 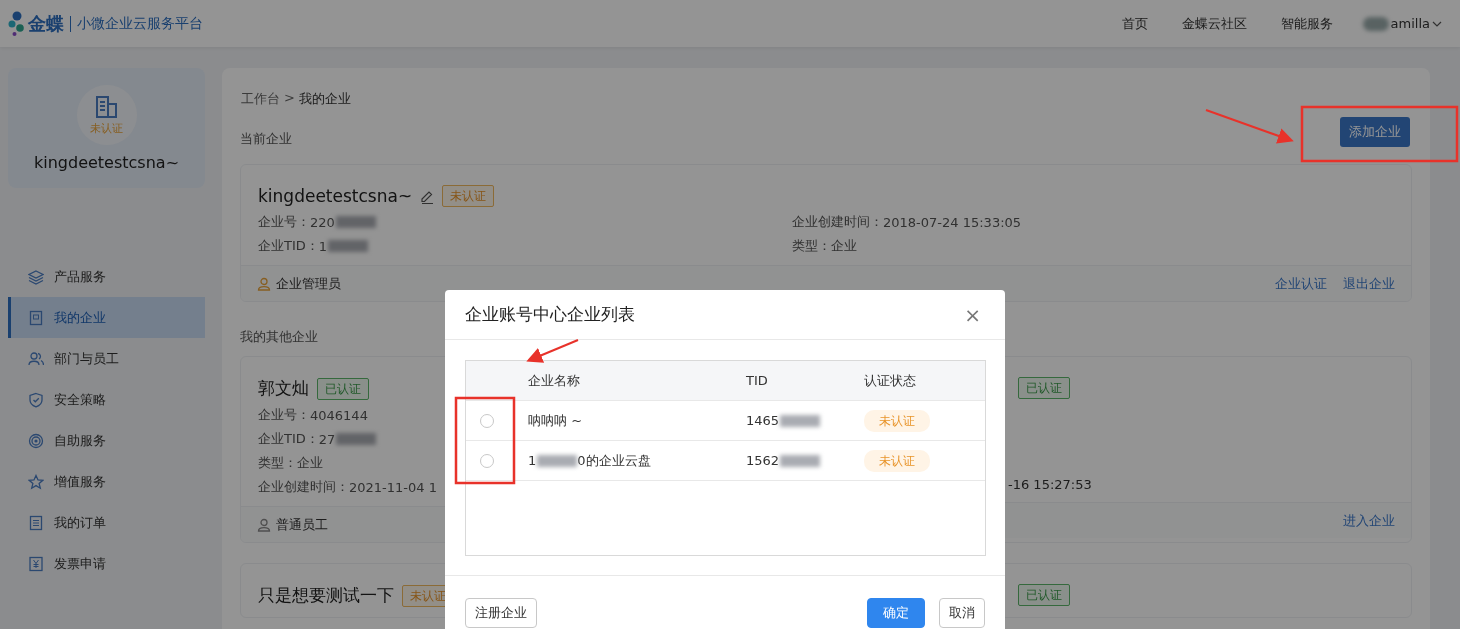 What do you see at coordinates (266, 139) in the screenshot?
I see `section-title: 当前企业` at bounding box center [266, 139].